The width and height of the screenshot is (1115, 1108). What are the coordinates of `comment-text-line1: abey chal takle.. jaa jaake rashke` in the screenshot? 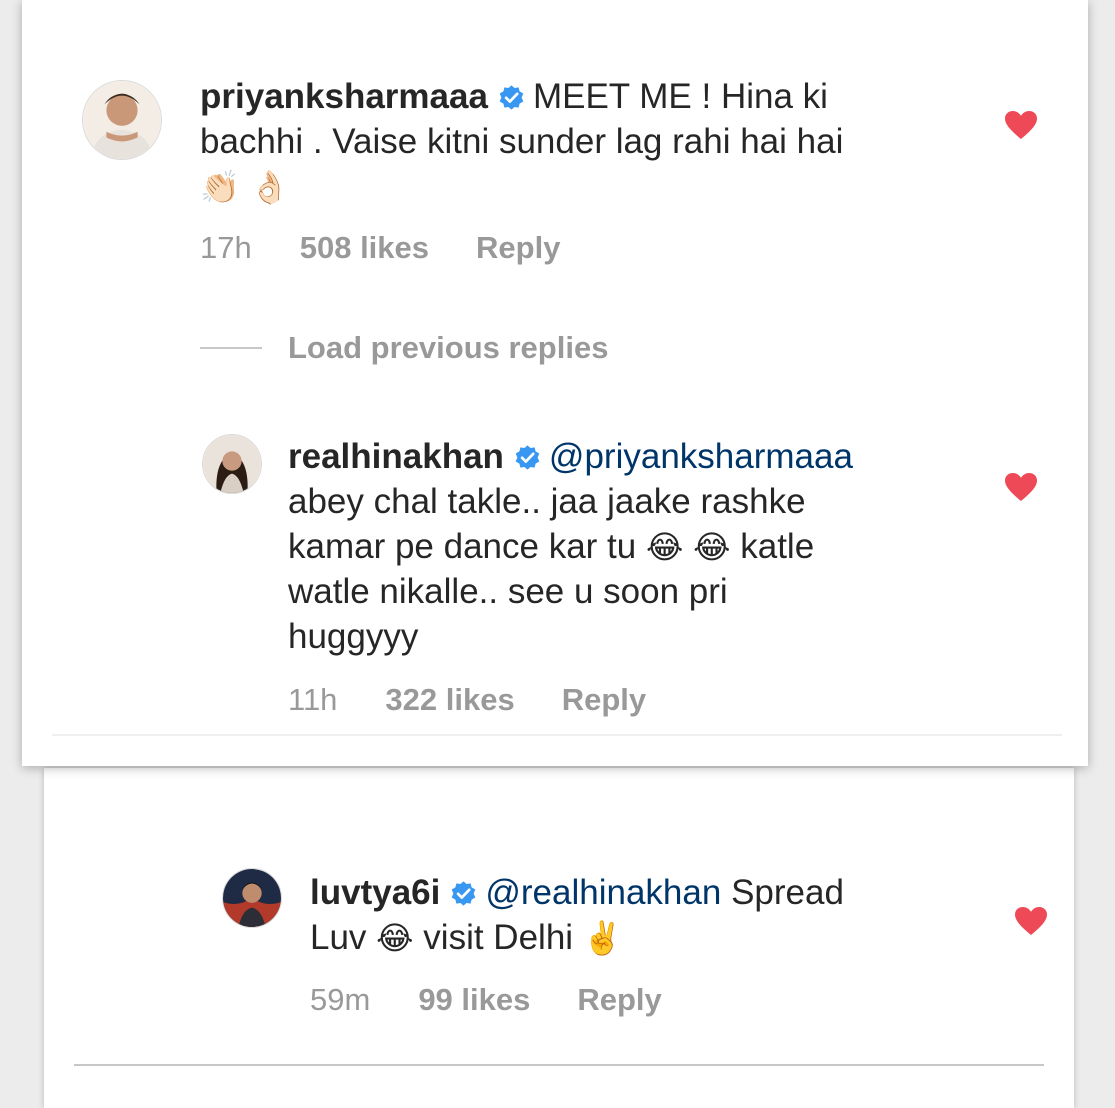 It's located at (547, 501).